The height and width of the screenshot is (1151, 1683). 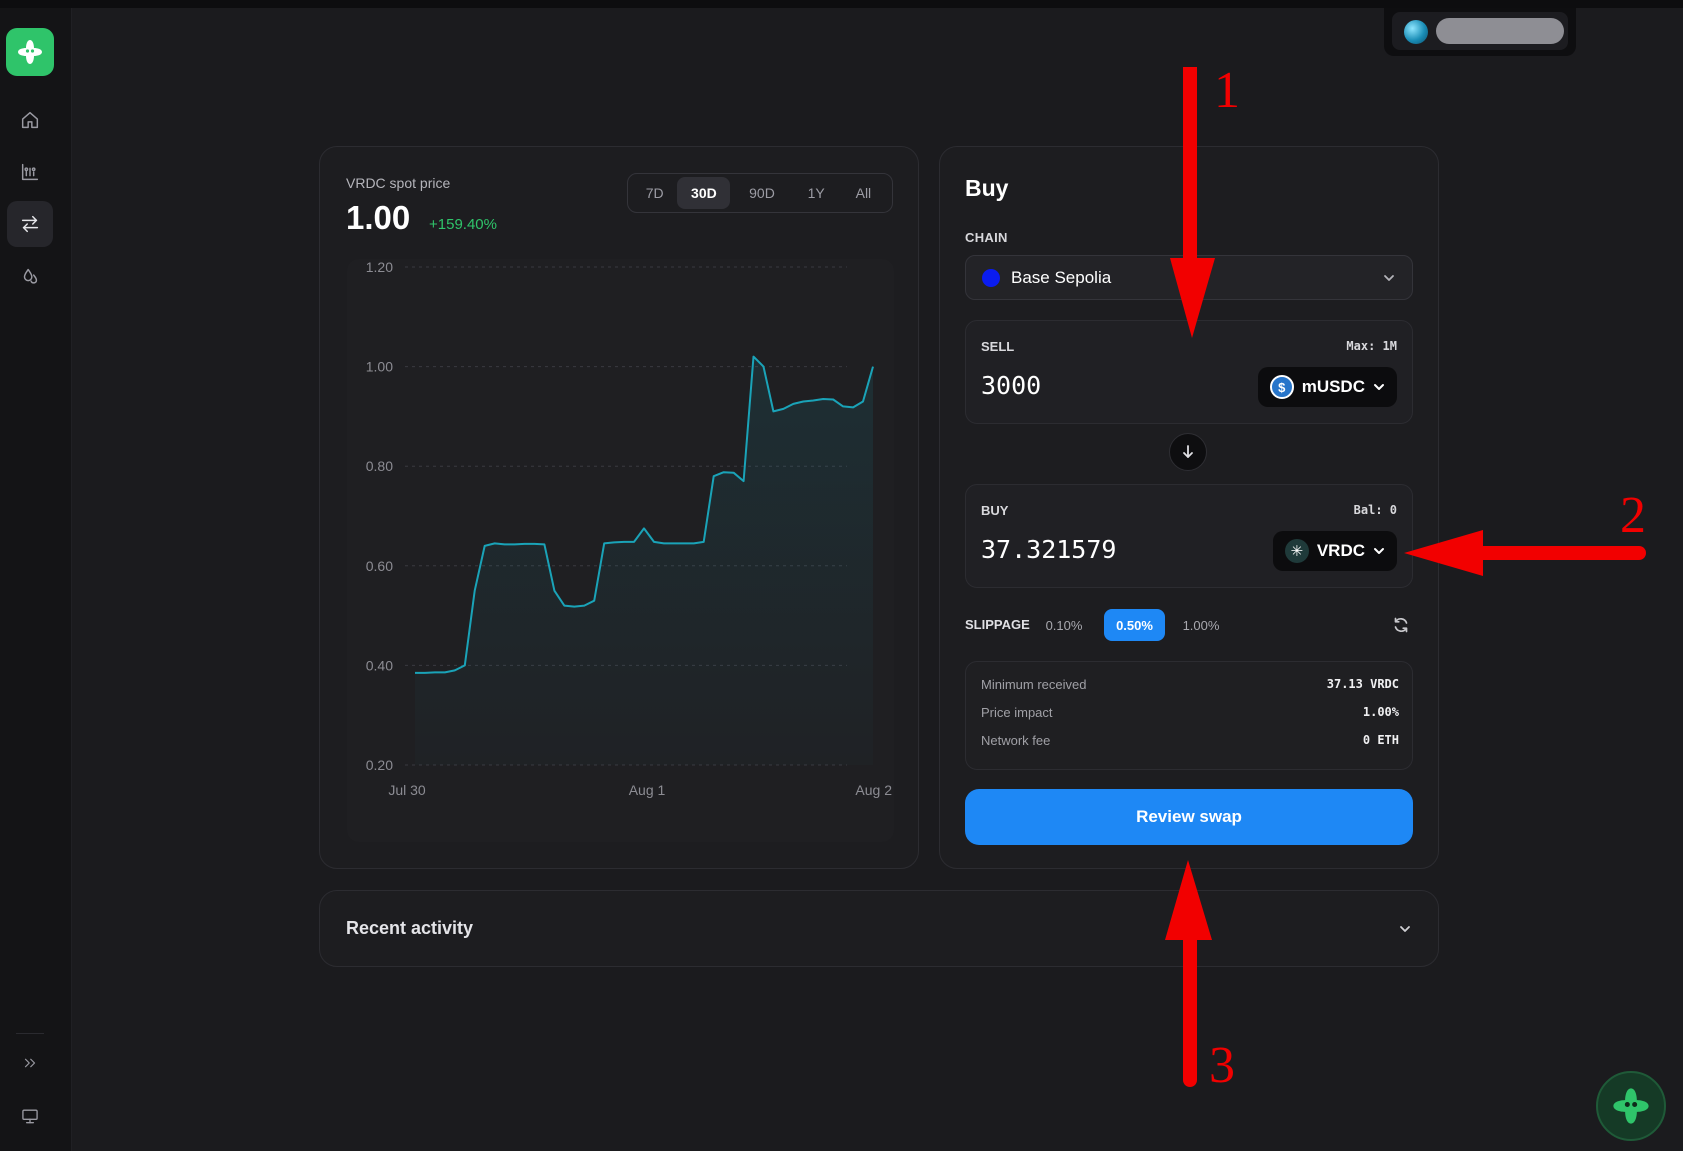 What do you see at coordinates (863, 193) in the screenshot?
I see `range-tab-all: All` at bounding box center [863, 193].